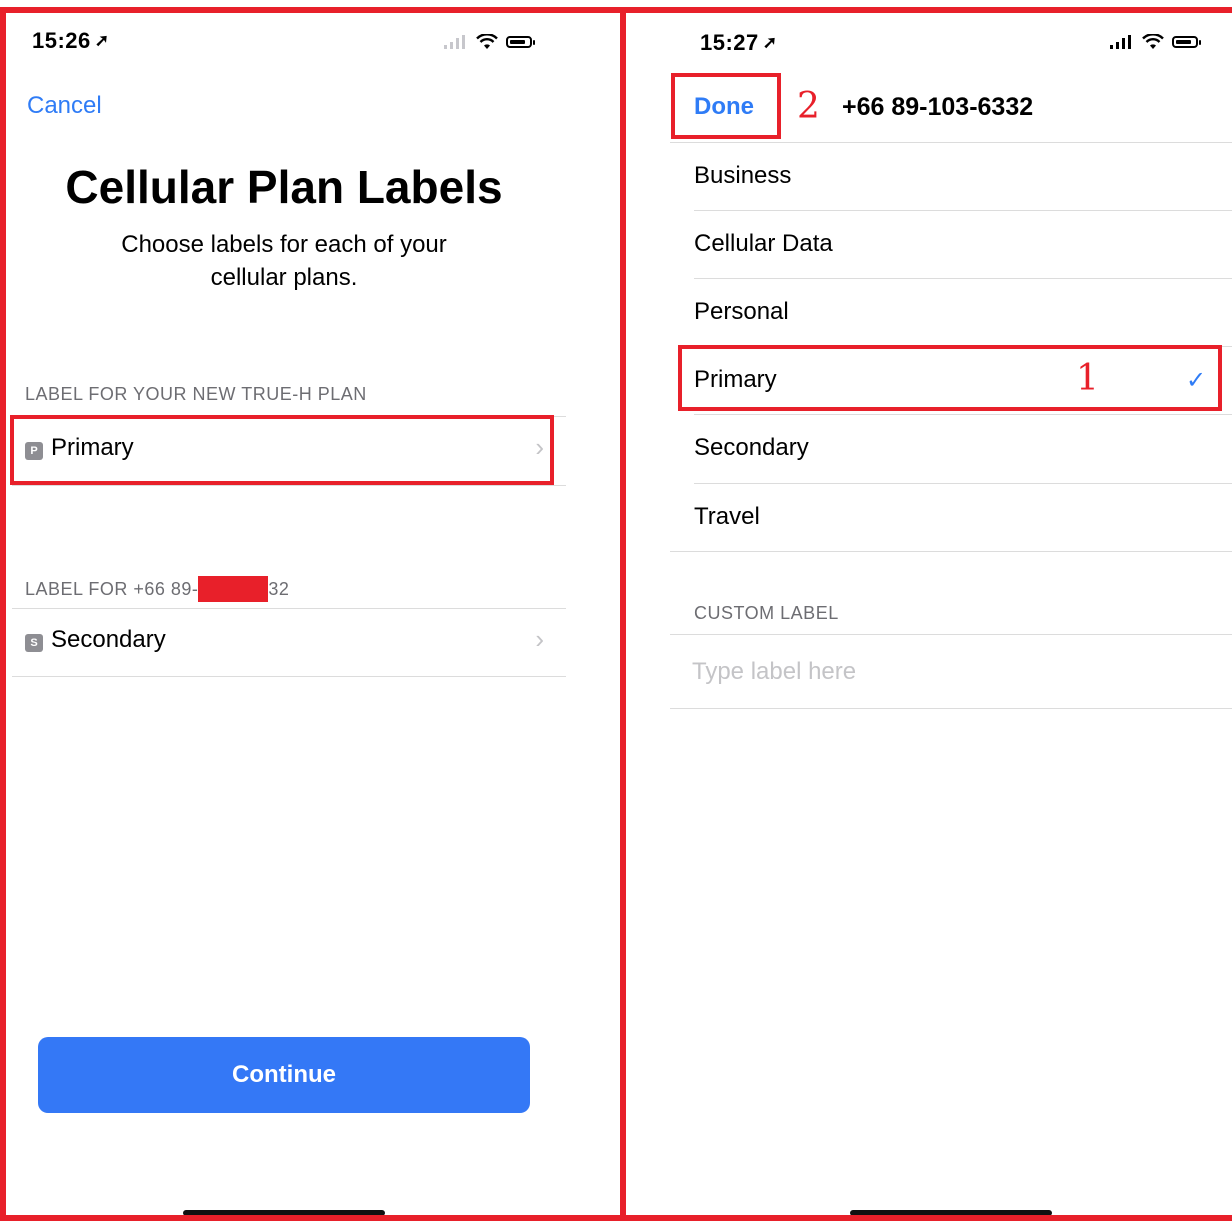  I want to click on section-header-prefix: LABEL FOR +66 89-, so click(112, 588).